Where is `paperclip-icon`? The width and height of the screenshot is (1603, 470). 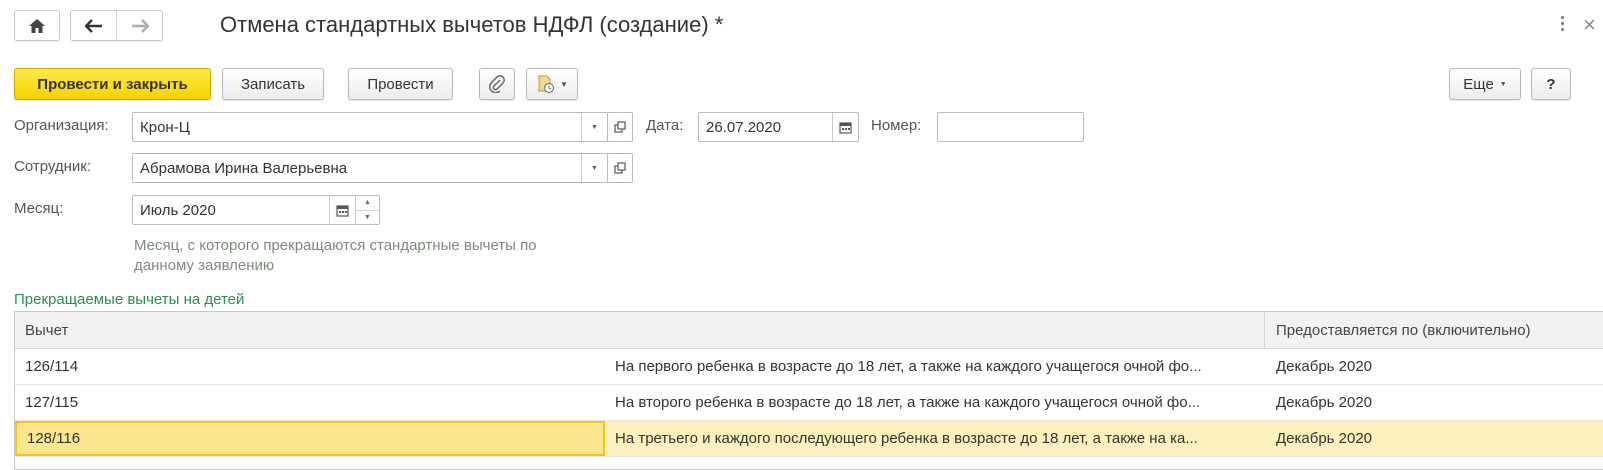
paperclip-icon is located at coordinates (497, 84).